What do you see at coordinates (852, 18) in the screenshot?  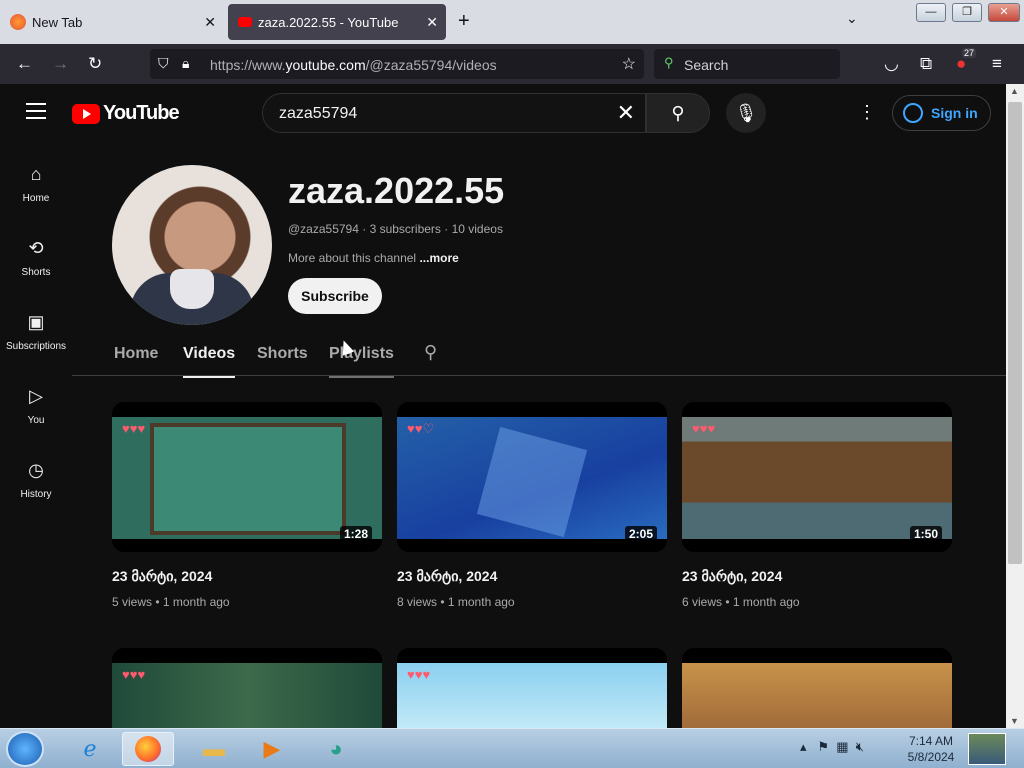 I see `chevron-down-icon: ⌄` at bounding box center [852, 18].